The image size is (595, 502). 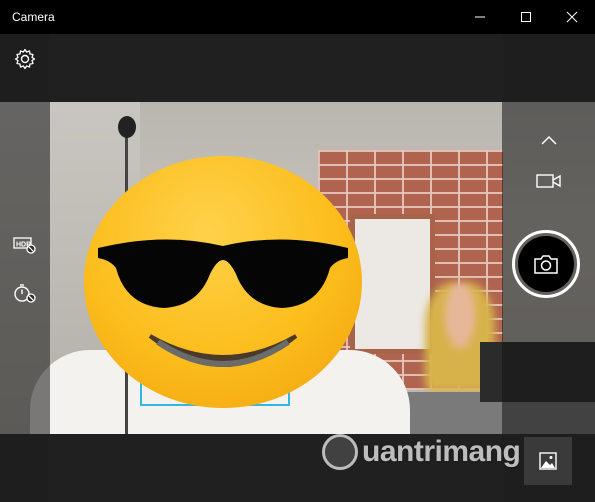 I want to click on timer-off-icon, so click(x=25, y=293).